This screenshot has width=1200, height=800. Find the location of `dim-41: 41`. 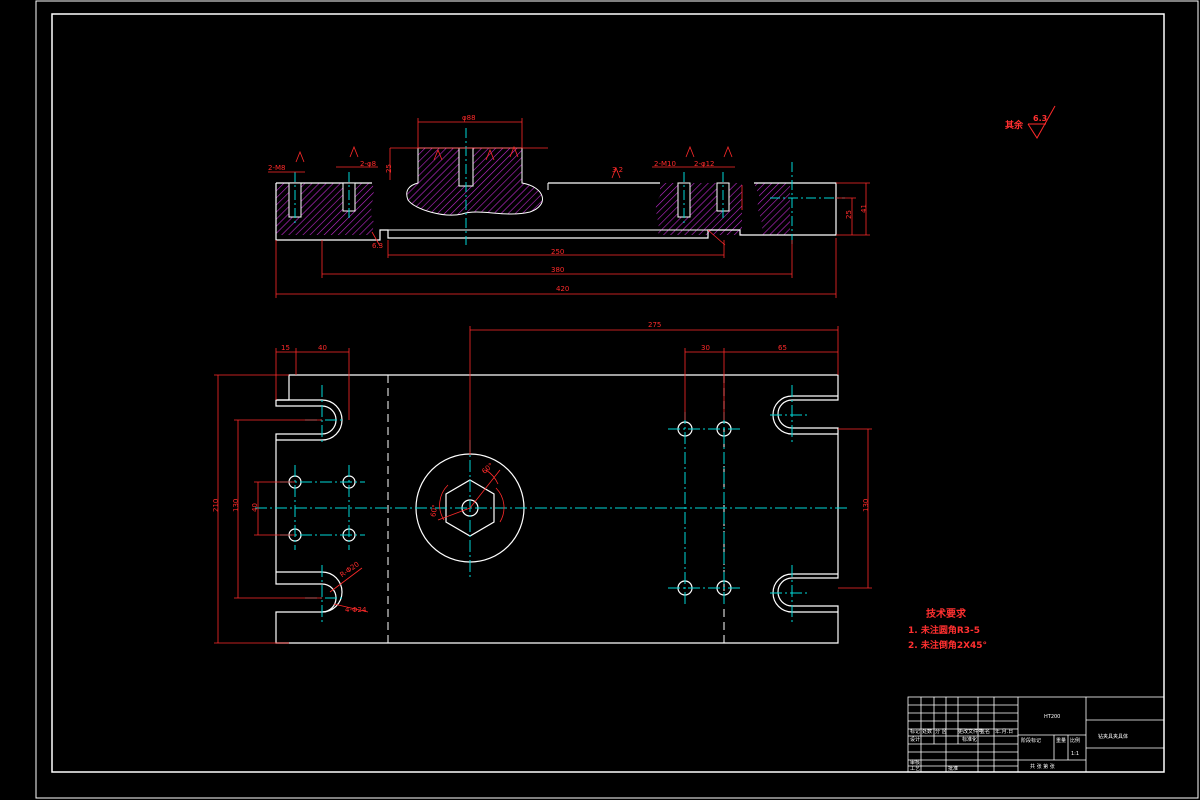

dim-41: 41 is located at coordinates (864, 208).